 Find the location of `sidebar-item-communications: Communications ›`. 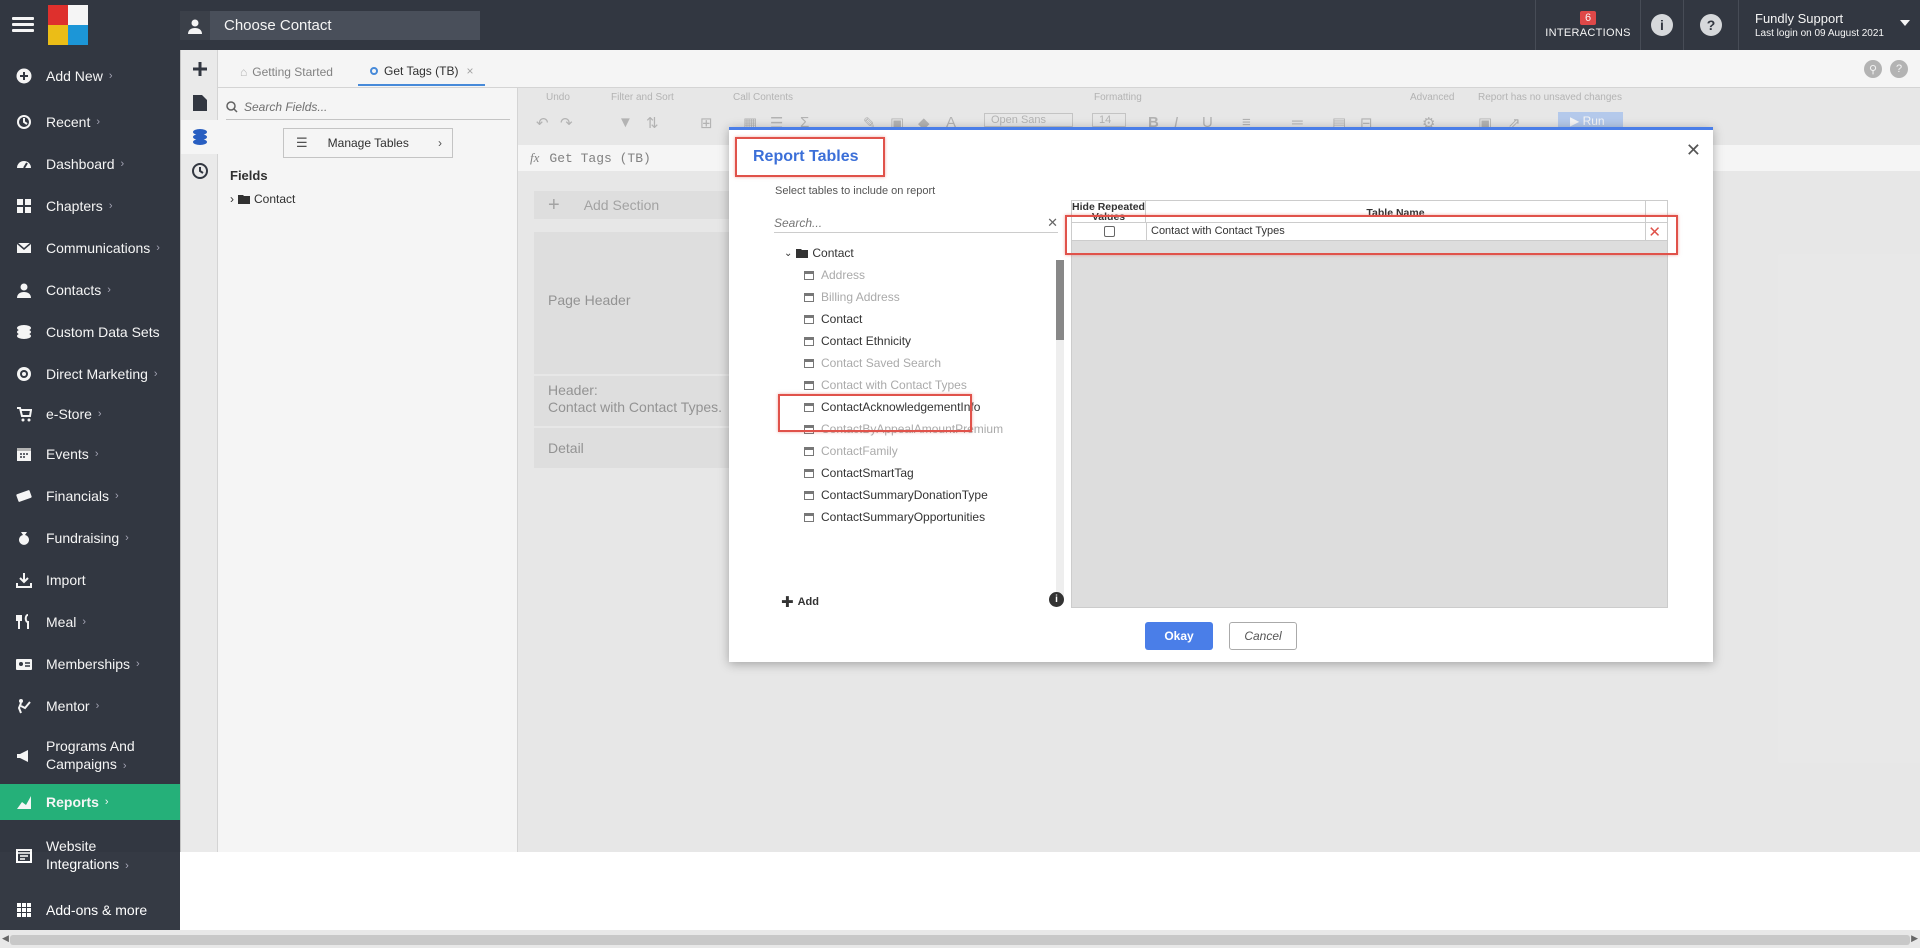

sidebar-item-communications: Communications › is located at coordinates (90, 248).